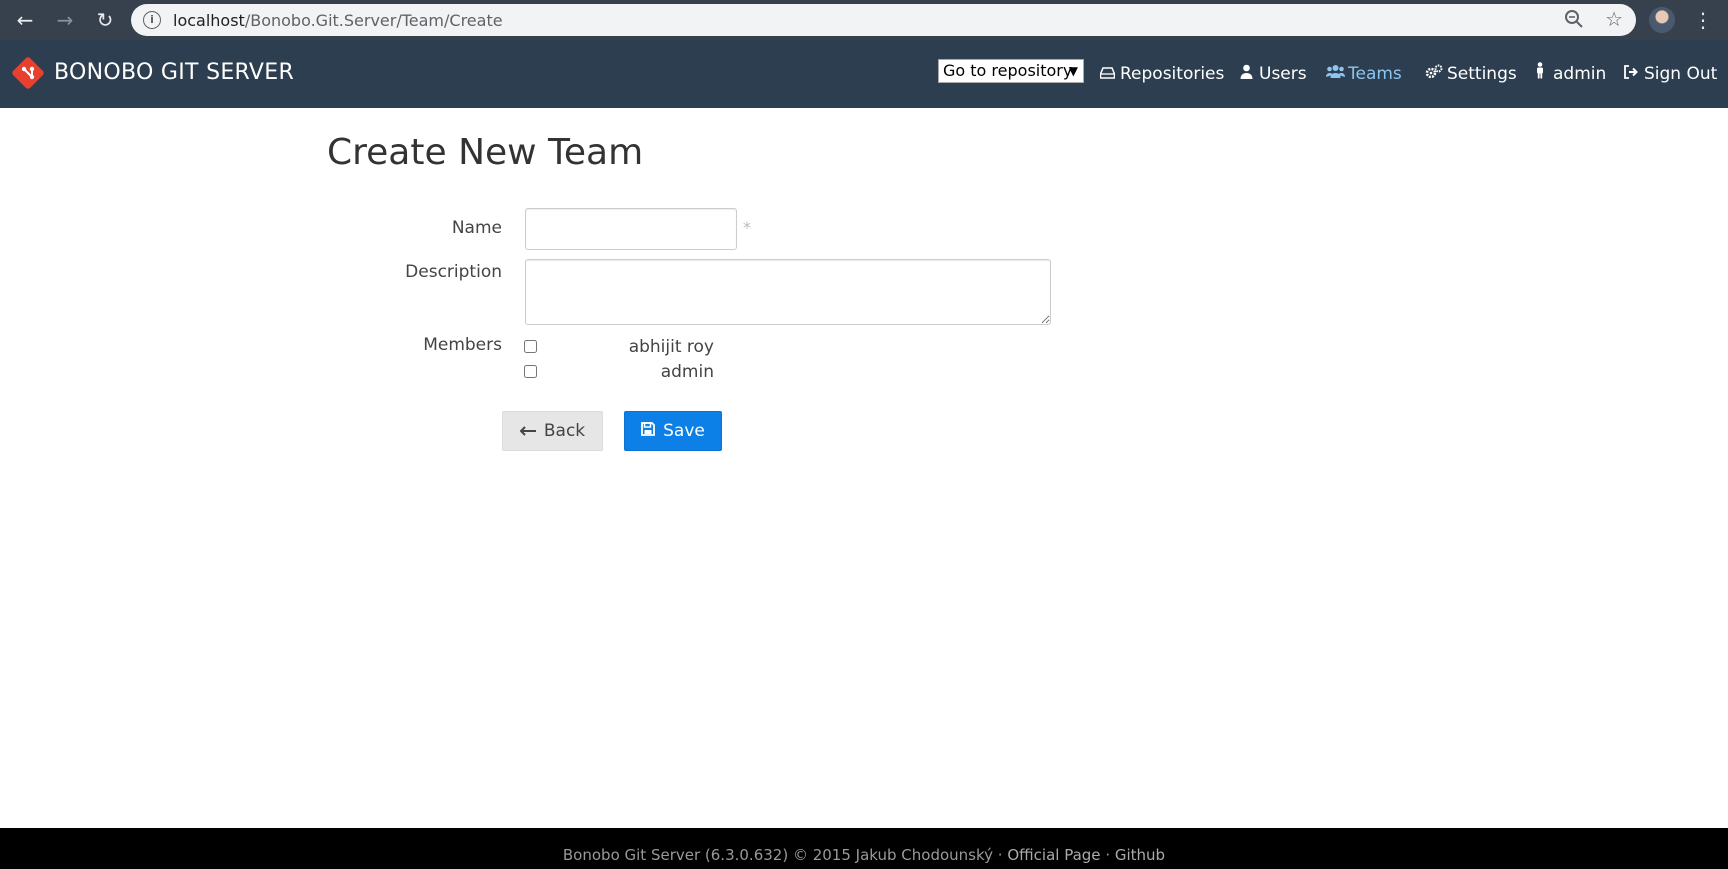 This screenshot has width=1728, height=869. Describe the element at coordinates (1364, 74) in the screenshot. I see `nav-teams: Teams` at that location.